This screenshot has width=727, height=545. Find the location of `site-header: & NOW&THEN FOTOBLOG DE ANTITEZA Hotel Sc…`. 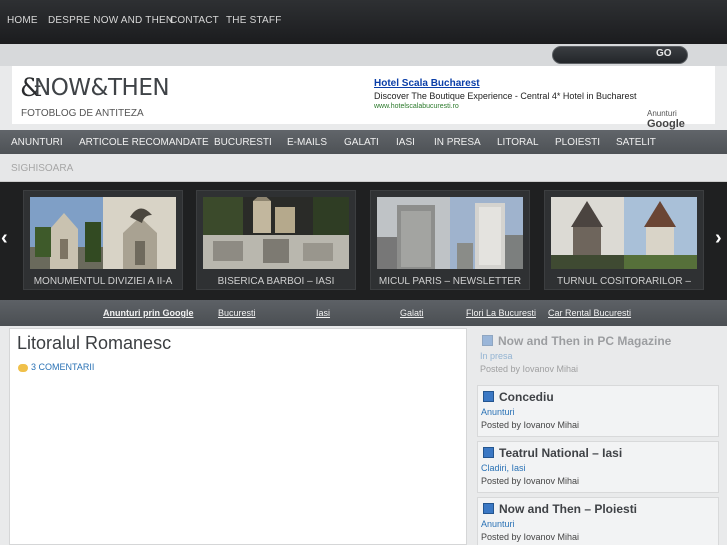

site-header: & NOW&THEN FOTOBLOG DE ANTITEZA Hotel Sc… is located at coordinates (363, 98).